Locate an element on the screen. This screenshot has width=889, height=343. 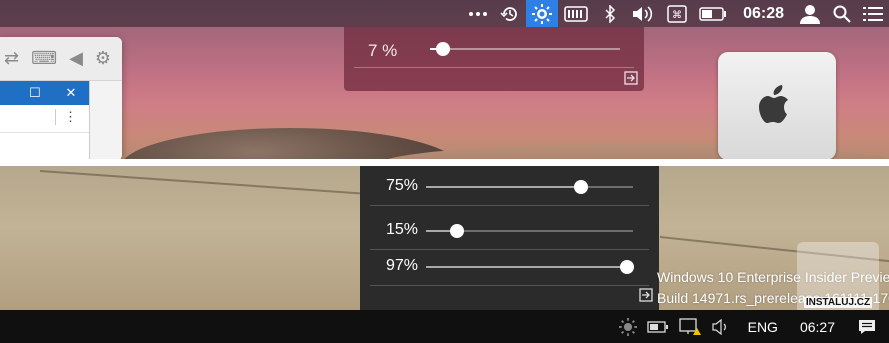
wallpaper-crack is located at coordinates (209, 183).